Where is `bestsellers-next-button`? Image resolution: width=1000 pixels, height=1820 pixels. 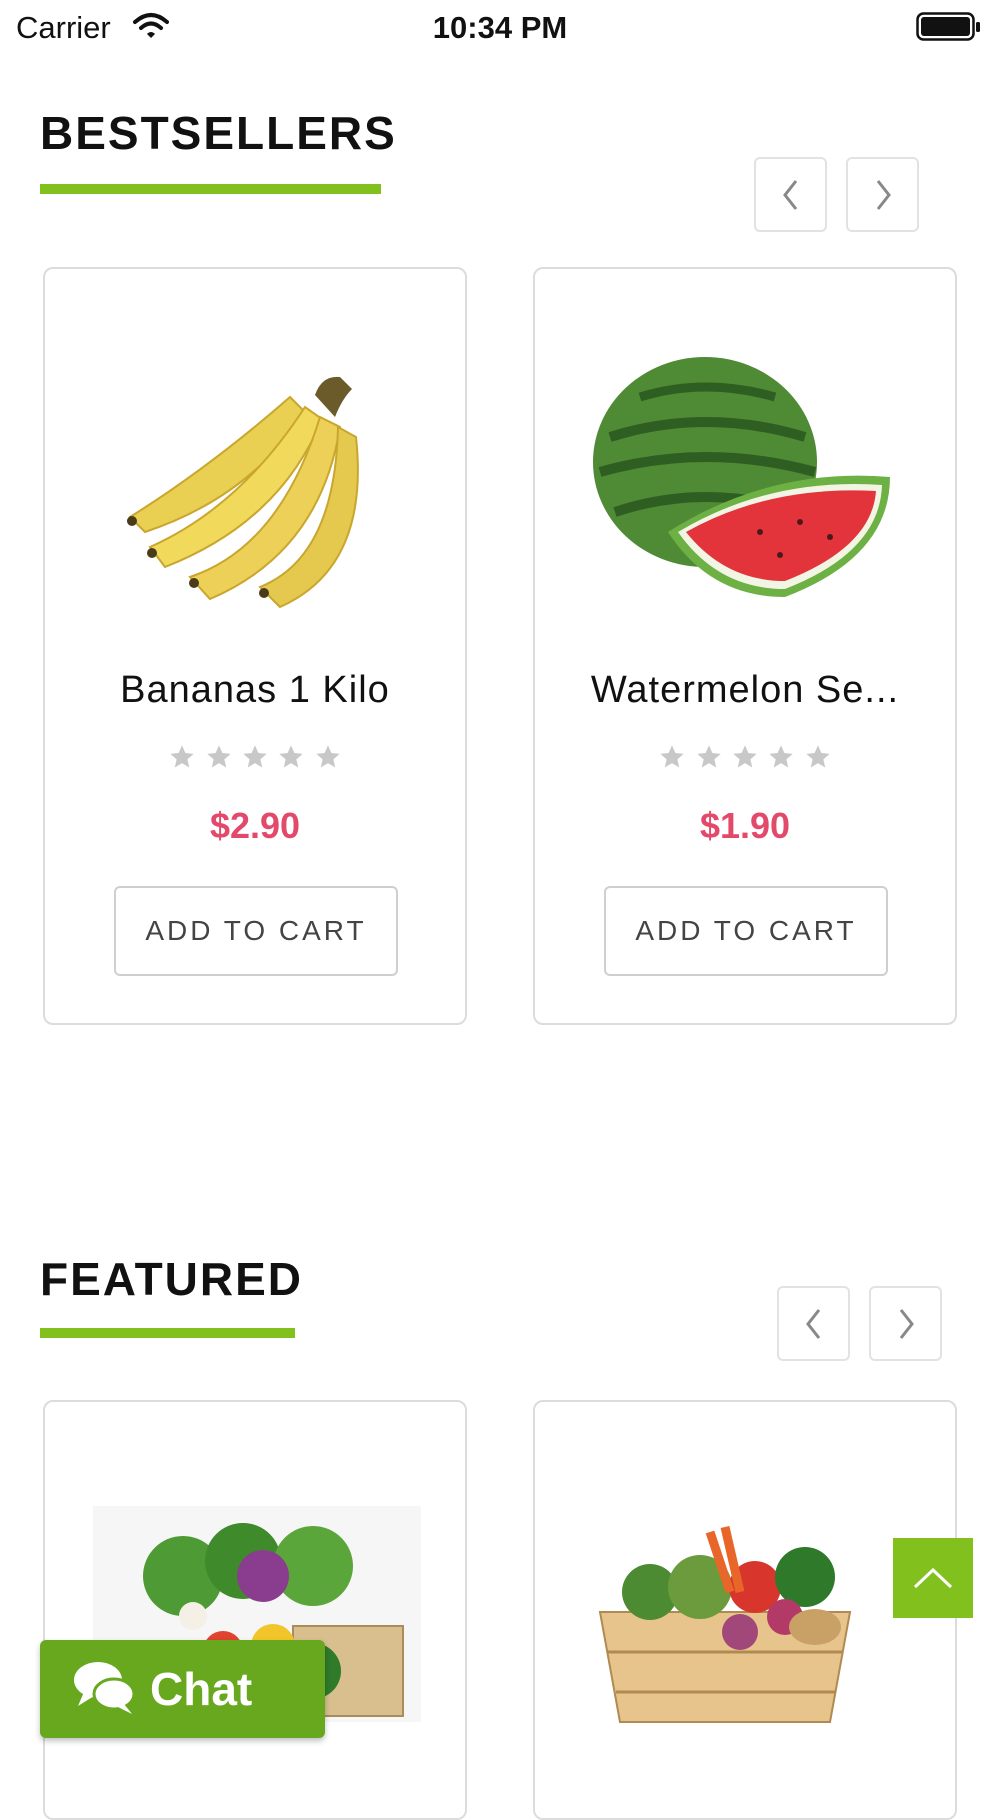 bestsellers-next-button is located at coordinates (882, 194).